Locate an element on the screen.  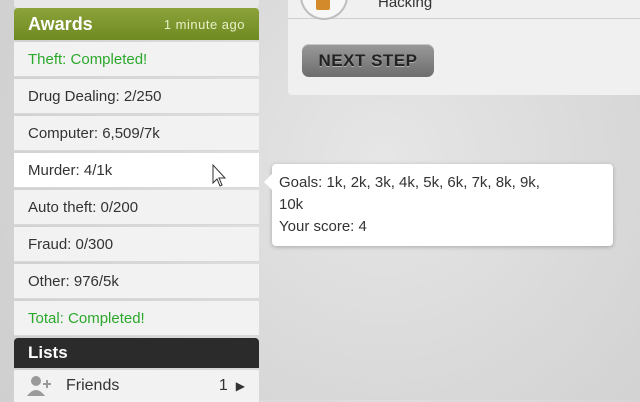
chevron-right-icon: ▶ is located at coordinates (240, 386).